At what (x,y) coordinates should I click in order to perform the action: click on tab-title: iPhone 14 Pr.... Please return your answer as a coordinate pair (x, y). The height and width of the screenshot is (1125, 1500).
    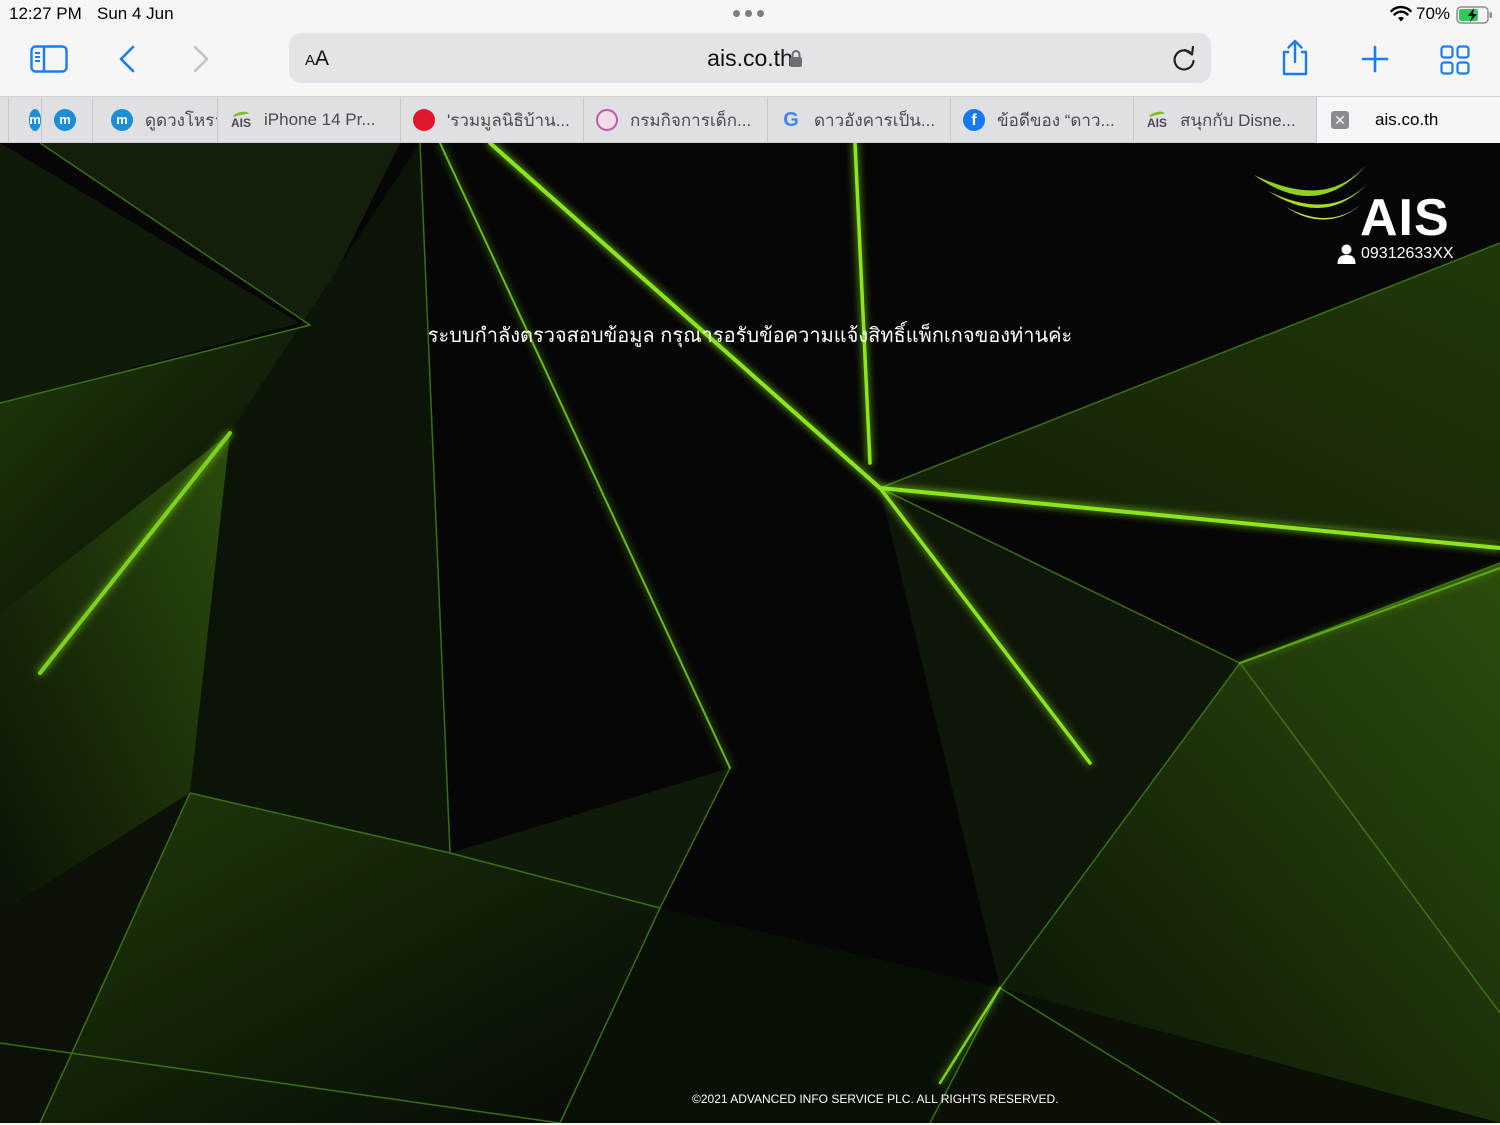
    Looking at the image, I should click on (320, 119).